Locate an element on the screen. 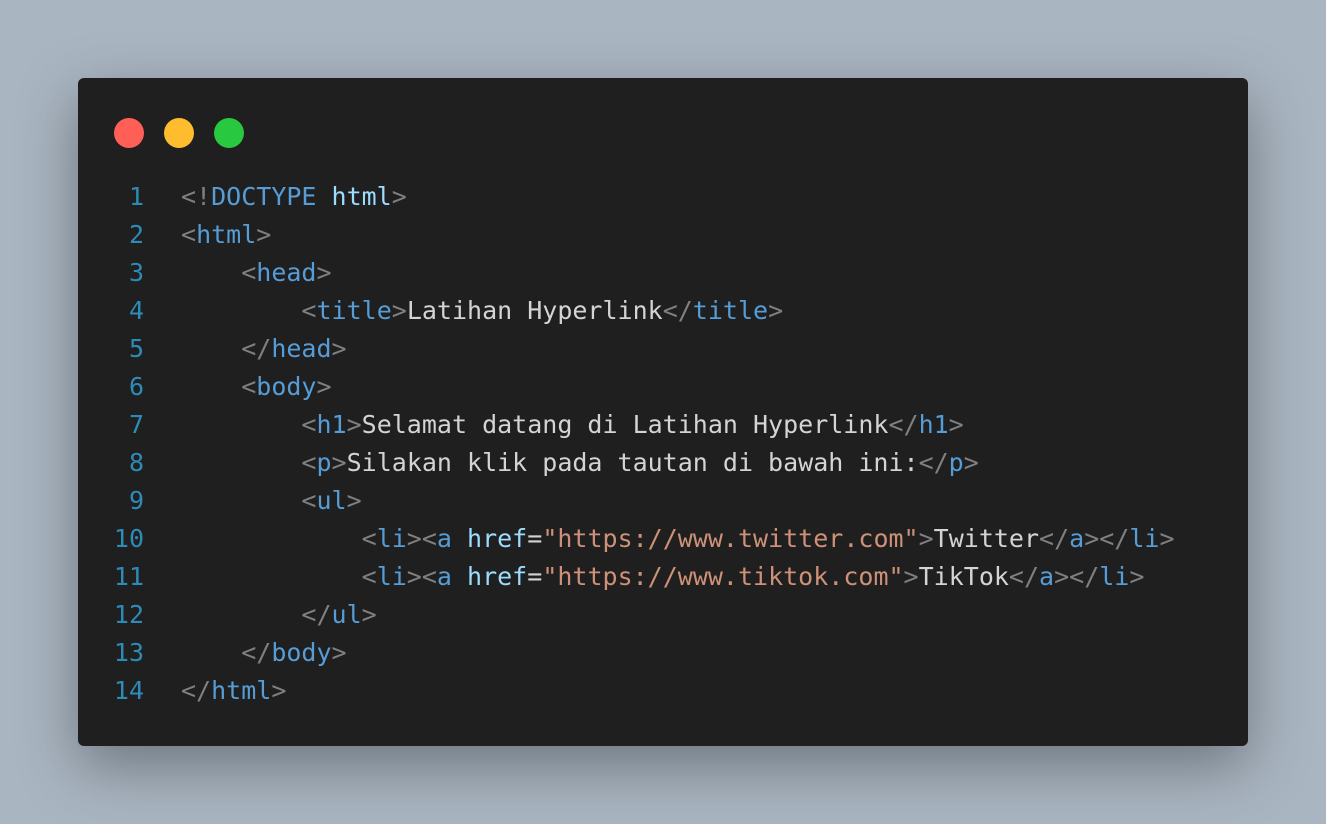 Image resolution: width=1326 pixels, height=824 pixels. code-line: 2 <html> is located at coordinates (663, 235).